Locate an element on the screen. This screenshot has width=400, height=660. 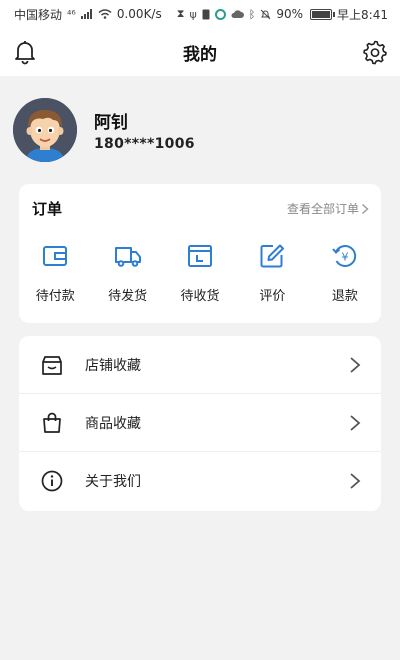
title-bar: 我的 is located at coordinates (200, 52).